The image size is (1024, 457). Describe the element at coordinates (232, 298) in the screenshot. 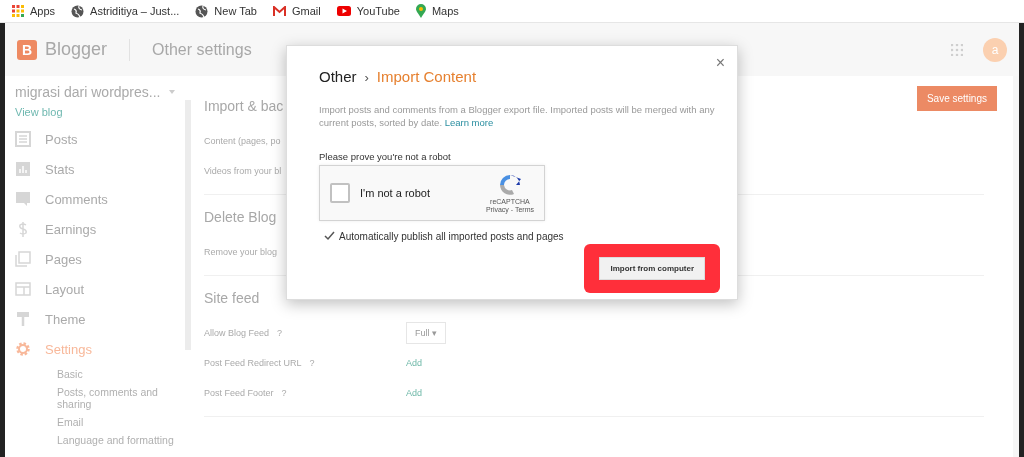

I see `section-title: Site feed` at that location.